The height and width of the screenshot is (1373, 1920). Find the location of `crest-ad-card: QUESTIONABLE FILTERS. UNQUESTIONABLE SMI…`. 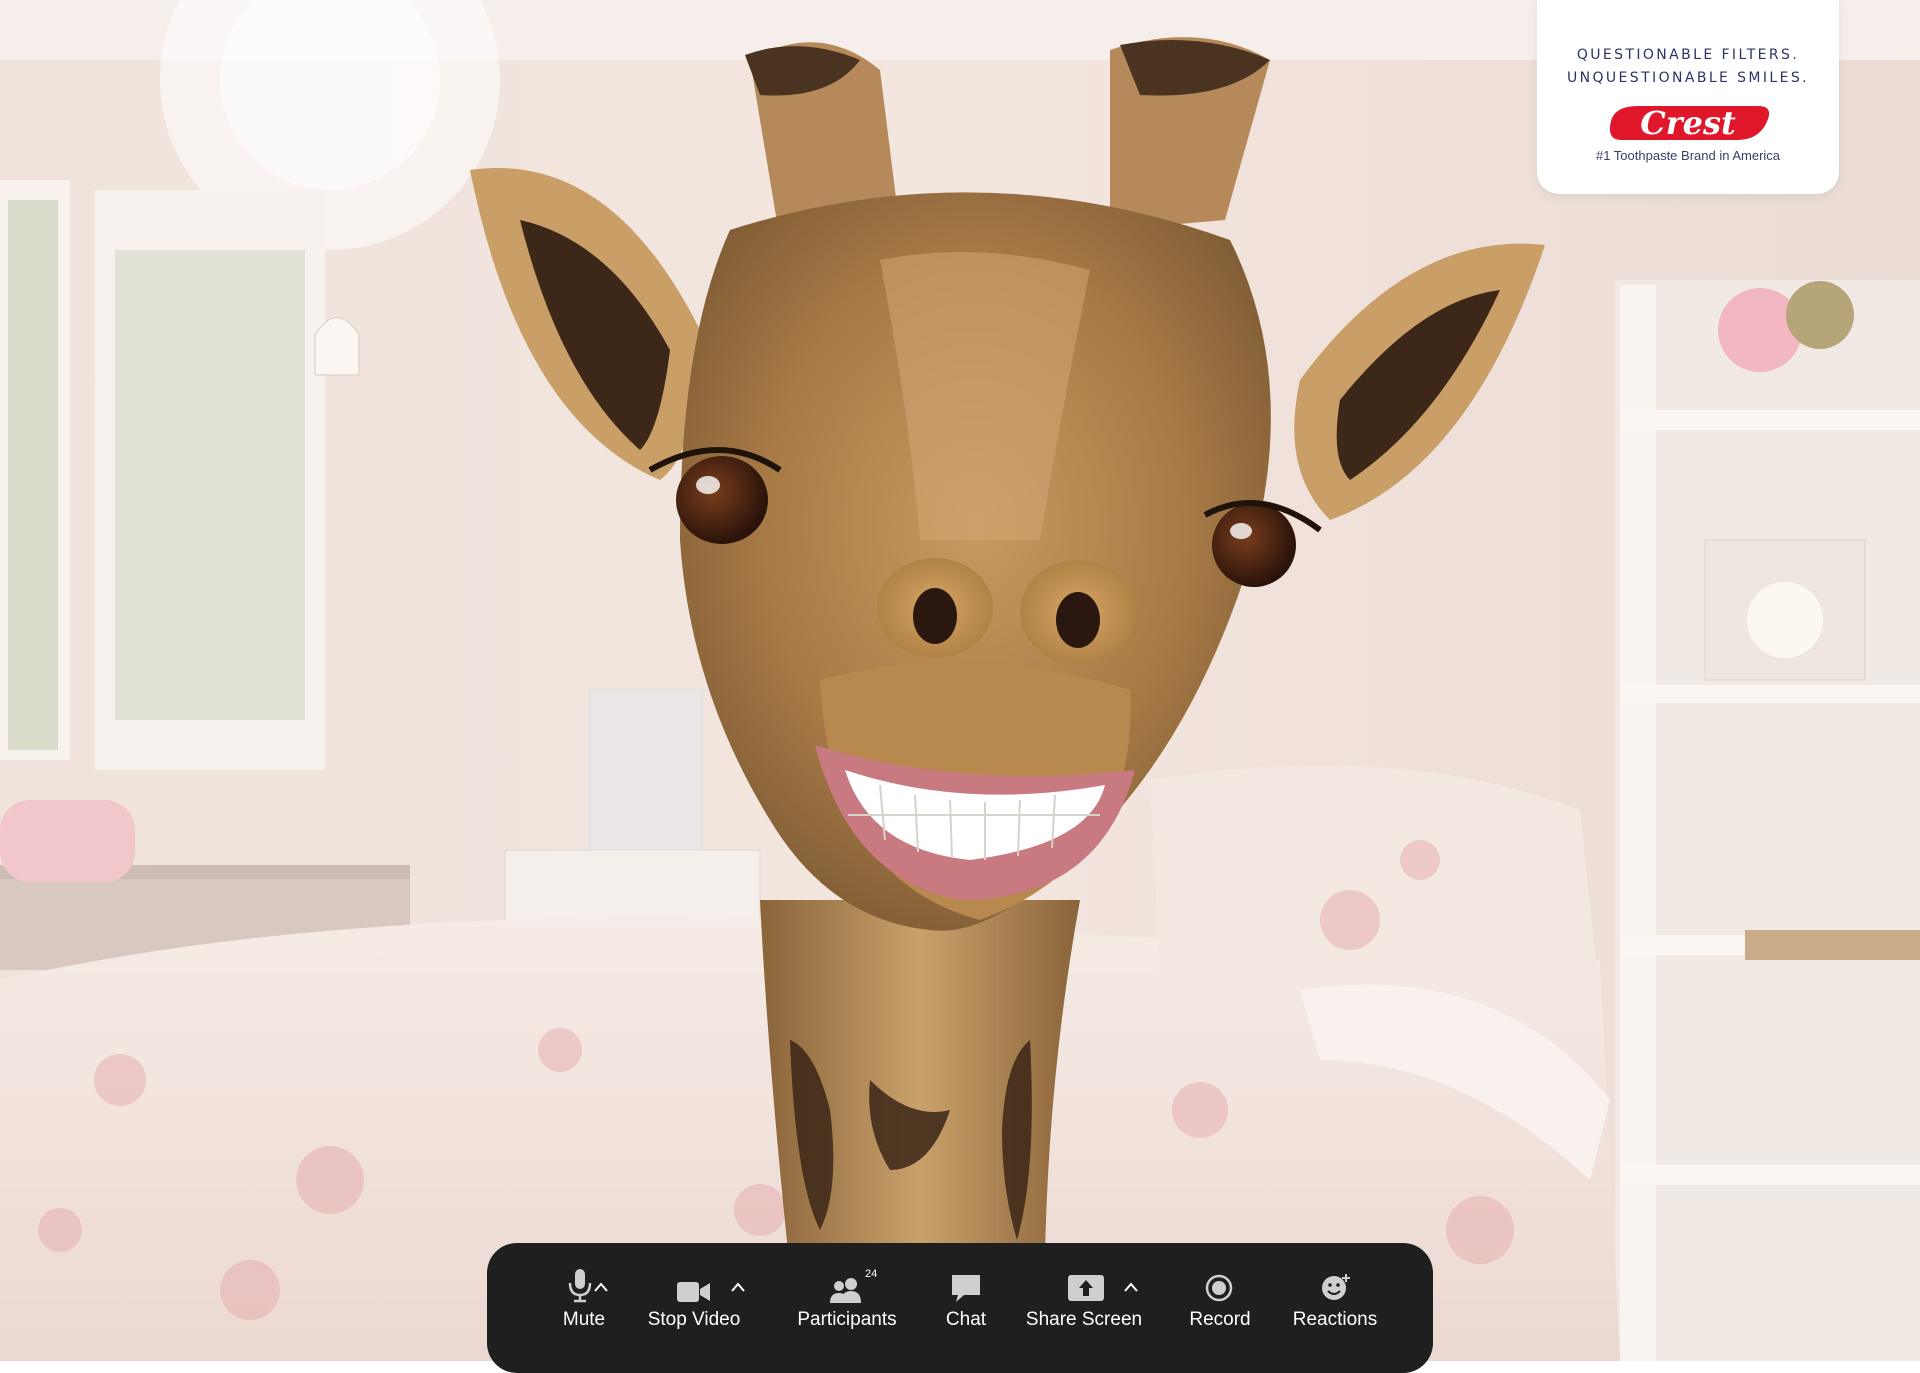

crest-ad-card: QUESTIONABLE FILTERS. UNQUESTIONABLE SMI… is located at coordinates (1688, 97).